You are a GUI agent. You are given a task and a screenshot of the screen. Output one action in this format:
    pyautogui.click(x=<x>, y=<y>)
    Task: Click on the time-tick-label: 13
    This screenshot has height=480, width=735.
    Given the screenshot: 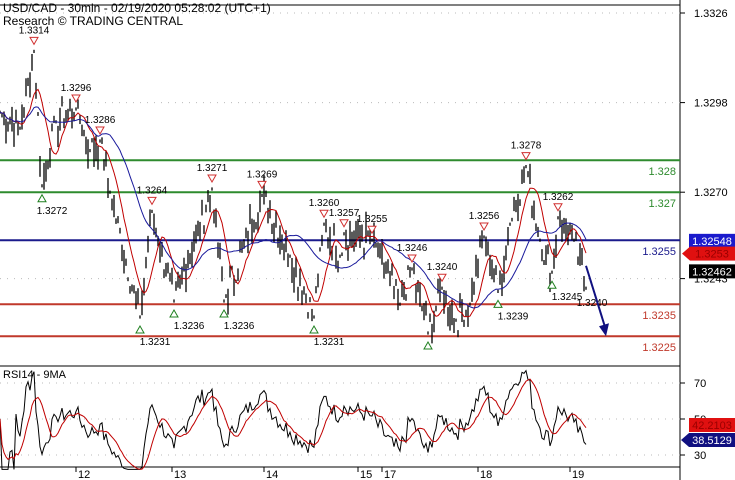 What is the action you would take?
    pyautogui.click(x=180, y=474)
    